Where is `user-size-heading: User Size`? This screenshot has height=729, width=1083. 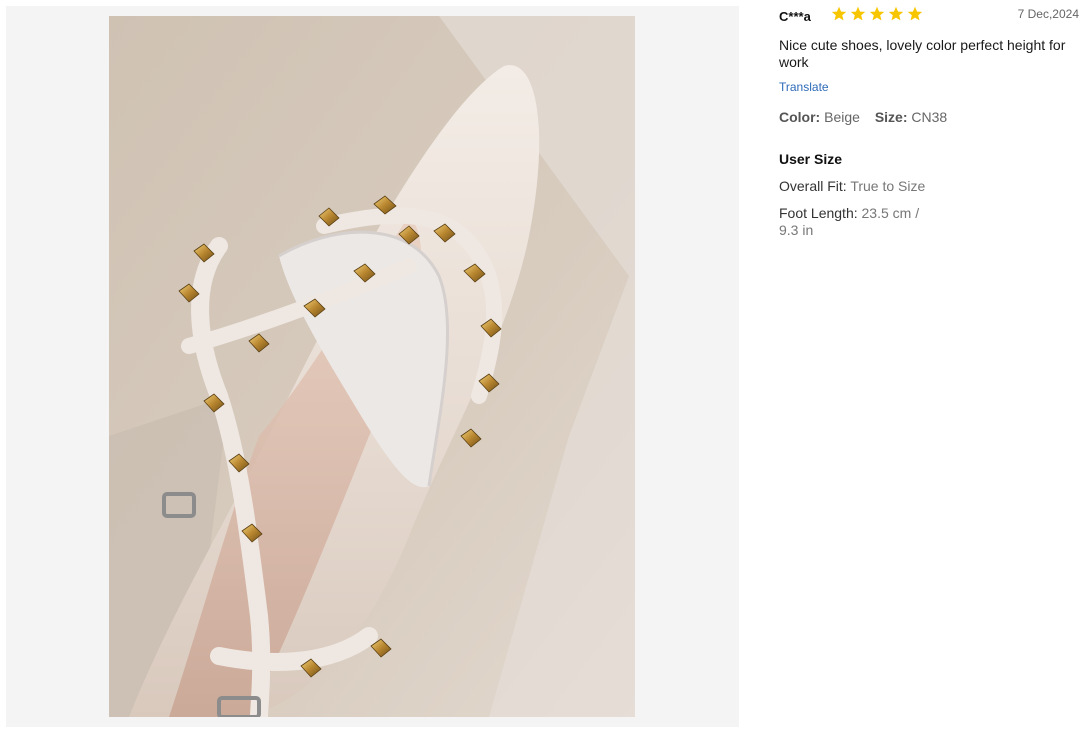
user-size-heading: User Size is located at coordinates (811, 159).